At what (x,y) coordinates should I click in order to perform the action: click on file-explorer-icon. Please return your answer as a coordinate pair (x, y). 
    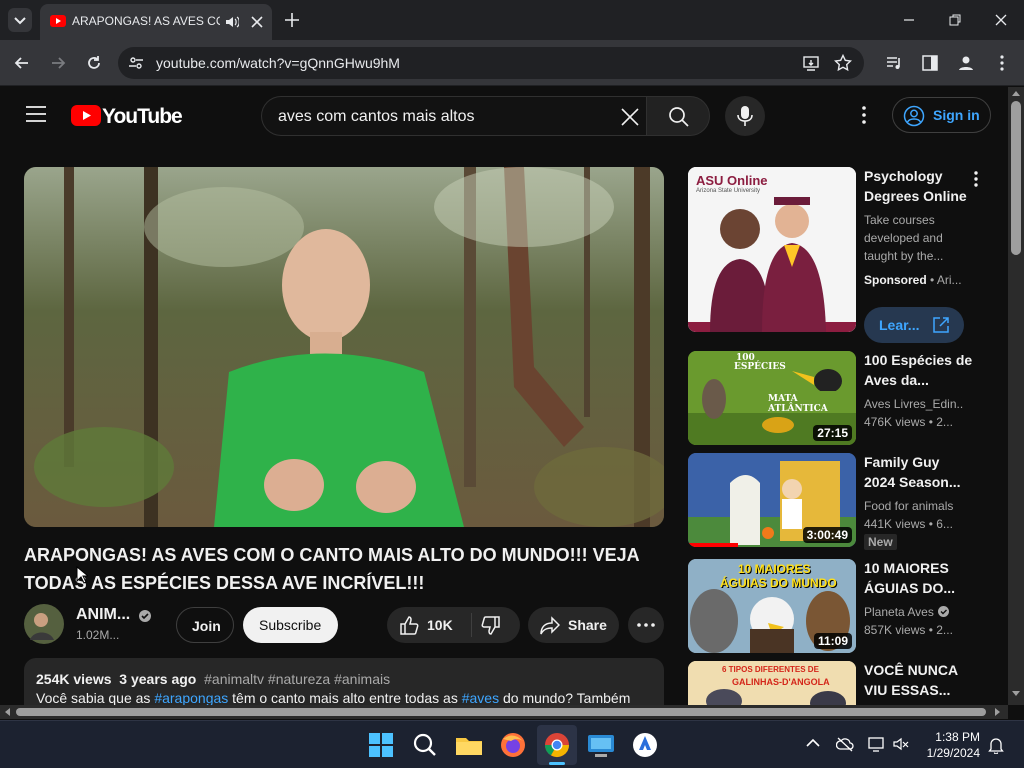
    Looking at the image, I should click on (469, 745).